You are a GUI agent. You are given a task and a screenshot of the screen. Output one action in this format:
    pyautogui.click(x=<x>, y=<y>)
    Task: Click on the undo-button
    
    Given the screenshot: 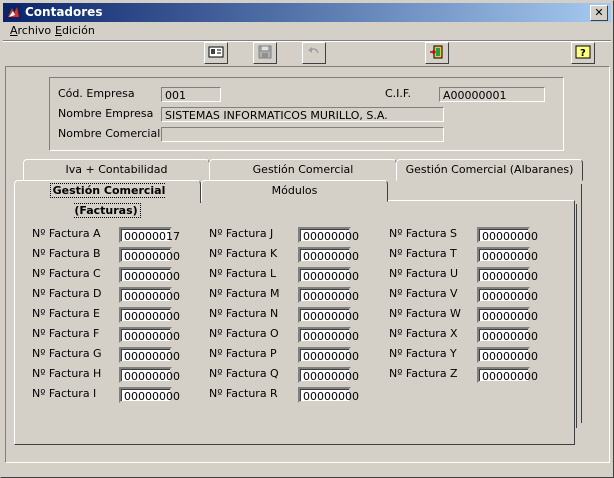 What is the action you would take?
    pyautogui.click(x=314, y=53)
    